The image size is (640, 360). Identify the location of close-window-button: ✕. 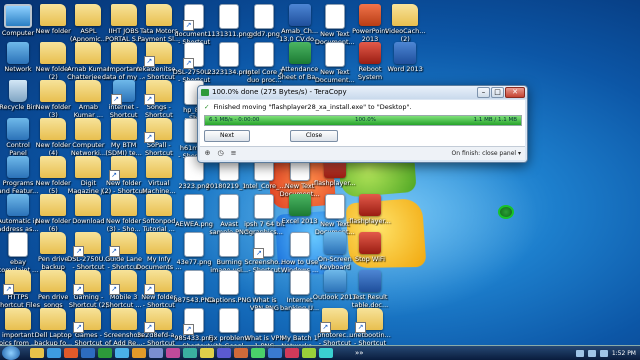
(515, 92).